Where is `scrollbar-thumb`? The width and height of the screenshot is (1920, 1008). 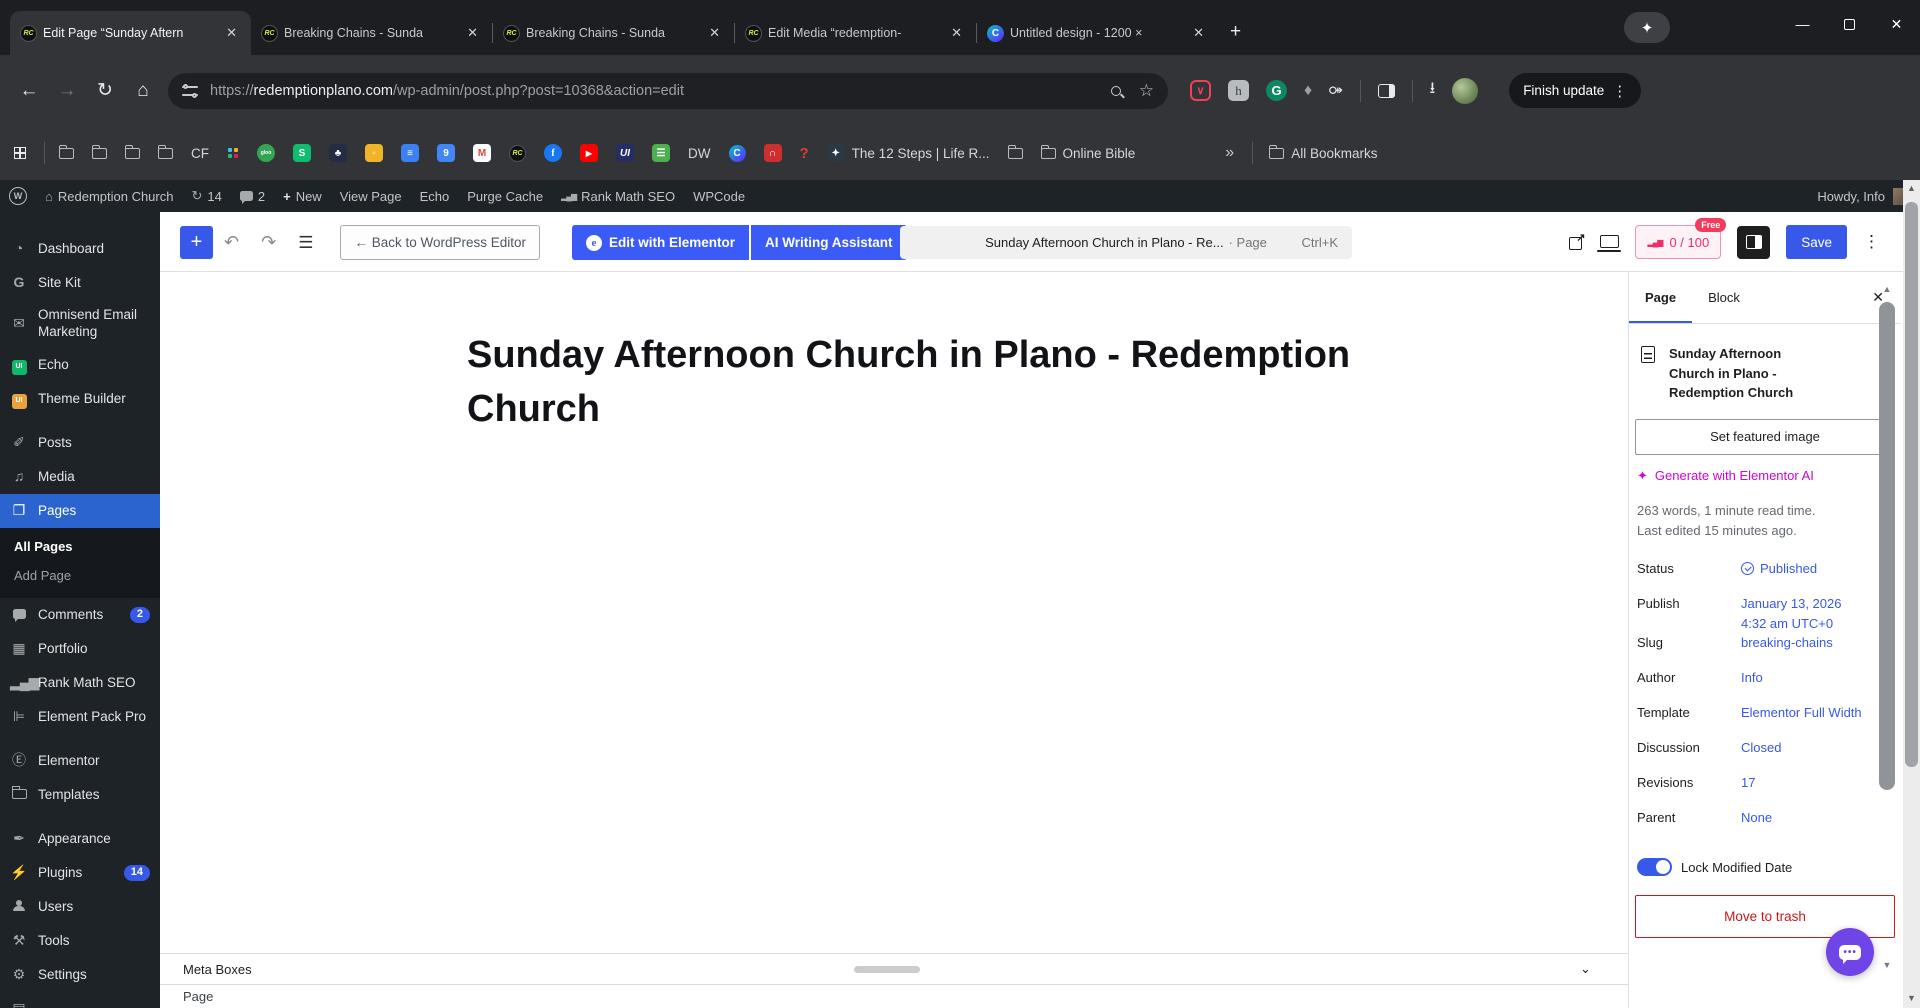
scrollbar-thumb is located at coordinates (1887, 546).